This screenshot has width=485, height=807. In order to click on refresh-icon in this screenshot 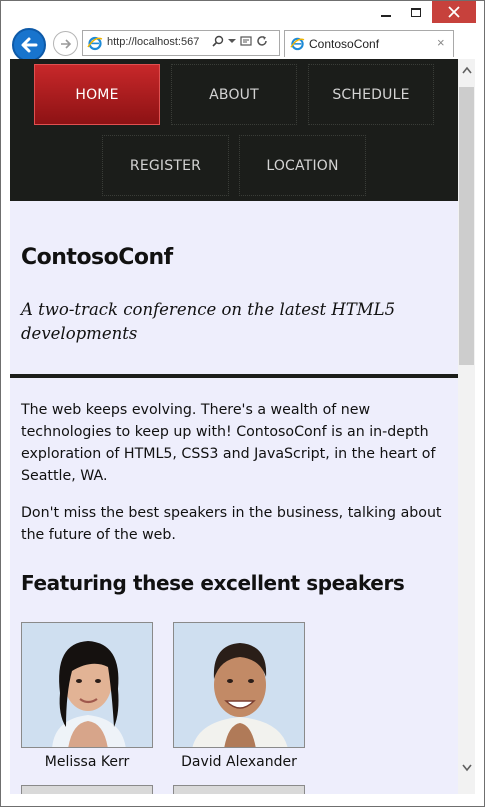, I will do `click(262, 41)`.